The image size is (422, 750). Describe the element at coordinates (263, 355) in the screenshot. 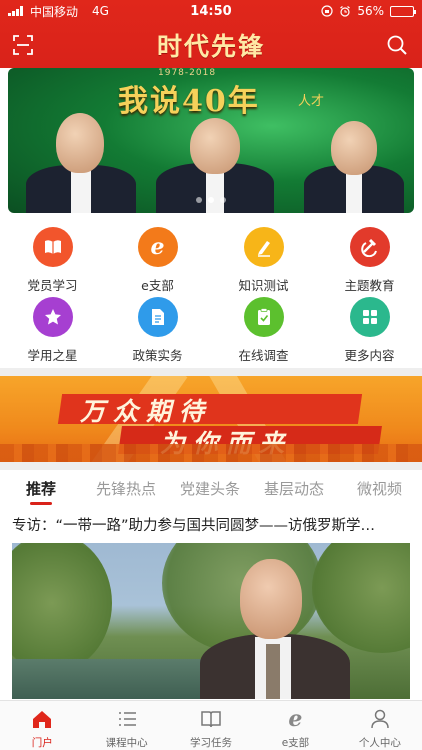

I see `menu-item-label: 在线调查` at that location.